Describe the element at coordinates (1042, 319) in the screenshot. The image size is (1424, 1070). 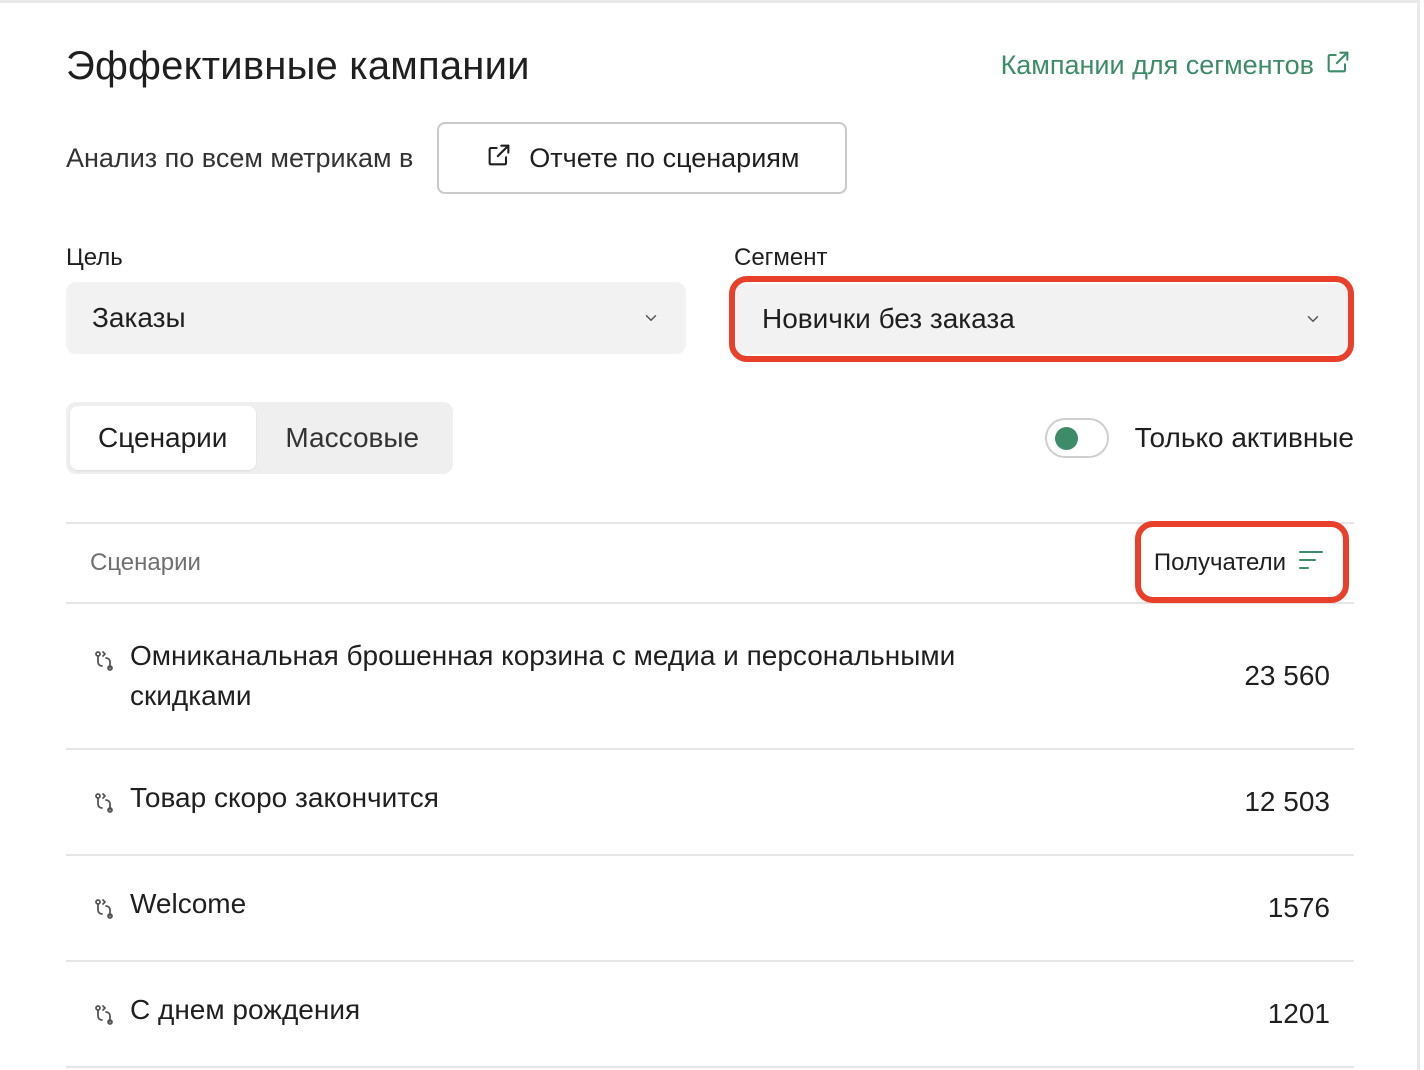
I see `segment-select: Новички без заказа` at that location.